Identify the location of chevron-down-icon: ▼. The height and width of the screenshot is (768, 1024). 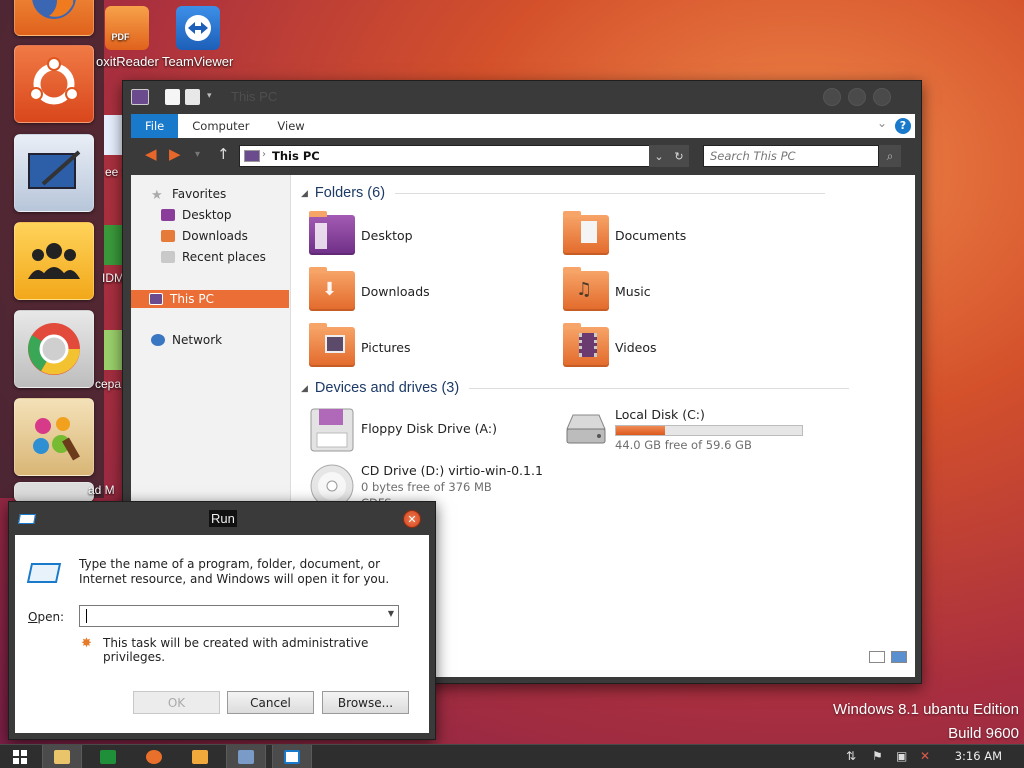
(391, 613).